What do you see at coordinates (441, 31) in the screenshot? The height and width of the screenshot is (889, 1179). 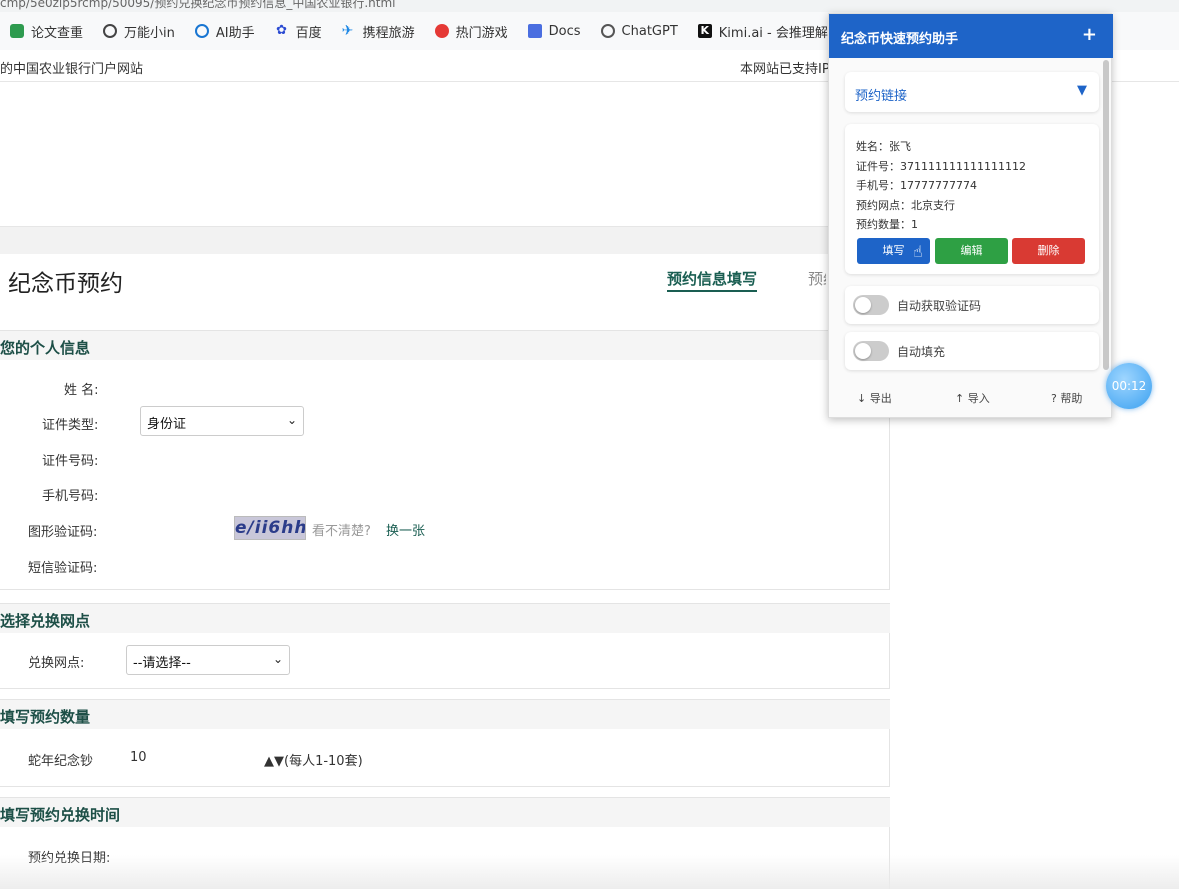 I see `hot-games-icon` at bounding box center [441, 31].